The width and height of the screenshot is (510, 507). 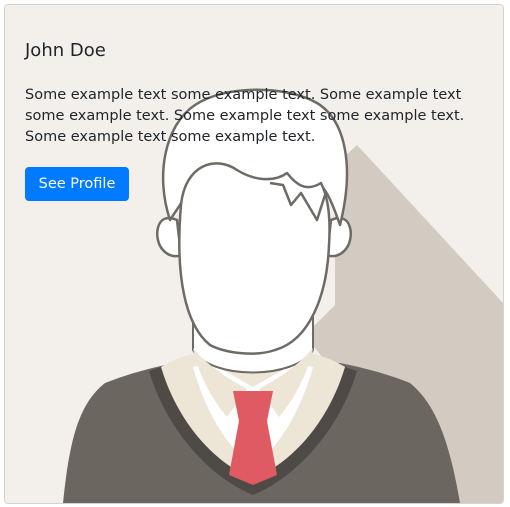 I want to click on see-profile-button: See Profile, so click(x=77, y=184).